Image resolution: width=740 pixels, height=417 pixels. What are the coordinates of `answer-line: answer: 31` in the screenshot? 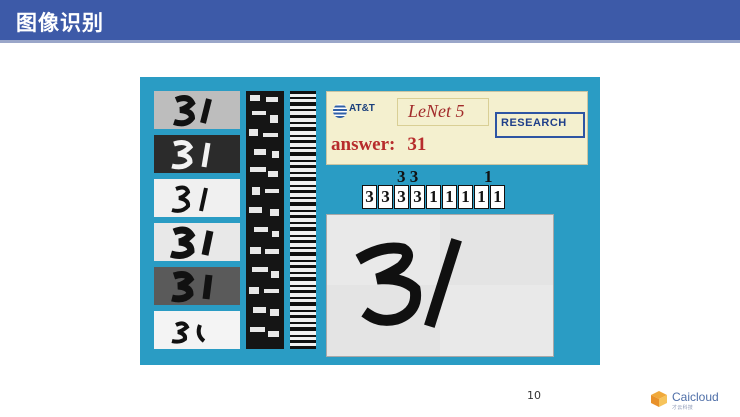 It's located at (378, 145).